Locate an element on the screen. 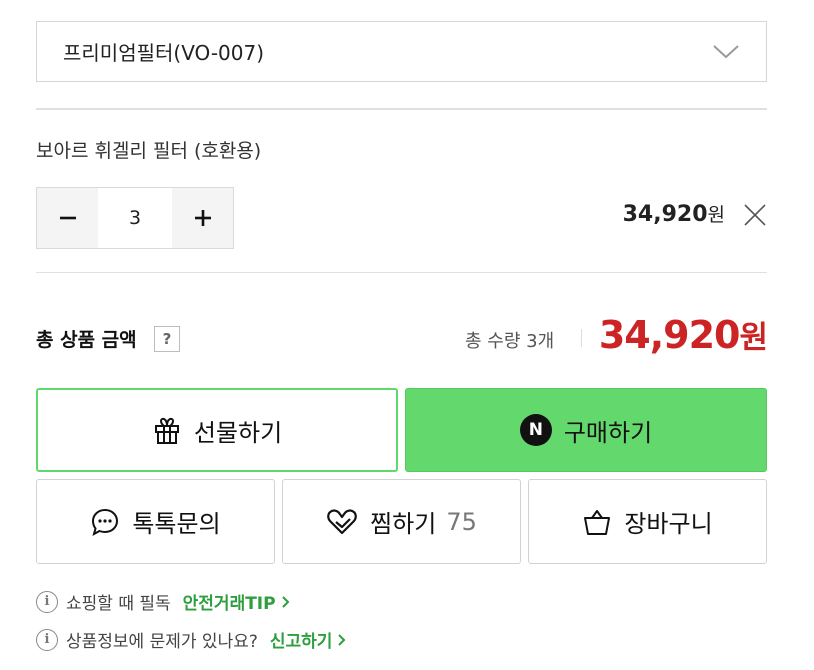  safety-tip-label: 안전거래TIP is located at coordinates (229, 604).